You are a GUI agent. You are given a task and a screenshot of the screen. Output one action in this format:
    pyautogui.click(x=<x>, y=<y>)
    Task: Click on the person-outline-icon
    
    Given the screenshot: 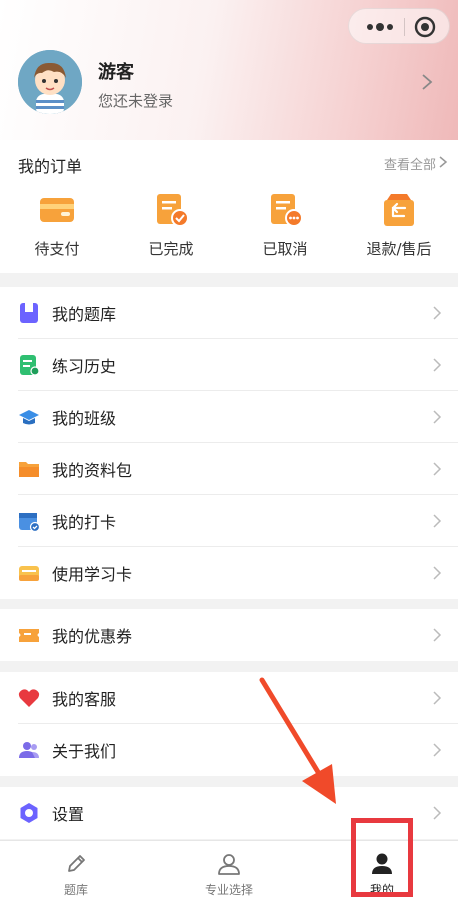 What is the action you would take?
    pyautogui.click(x=229, y=864)
    